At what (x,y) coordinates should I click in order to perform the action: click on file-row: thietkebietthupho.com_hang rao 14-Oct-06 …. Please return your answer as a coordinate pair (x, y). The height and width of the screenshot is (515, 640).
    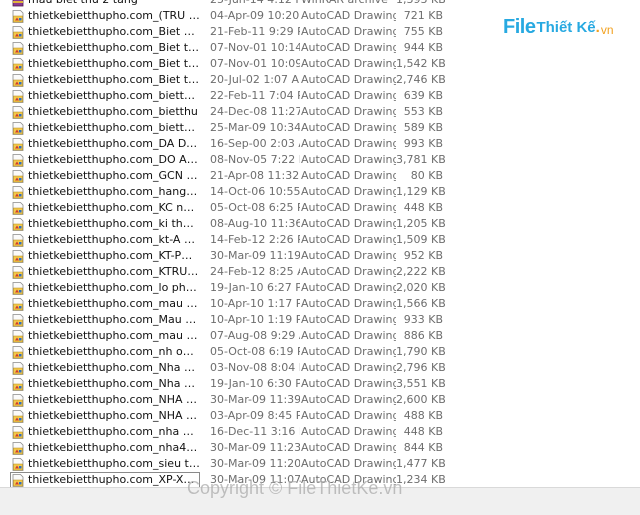
    Looking at the image, I should click on (320, 192).